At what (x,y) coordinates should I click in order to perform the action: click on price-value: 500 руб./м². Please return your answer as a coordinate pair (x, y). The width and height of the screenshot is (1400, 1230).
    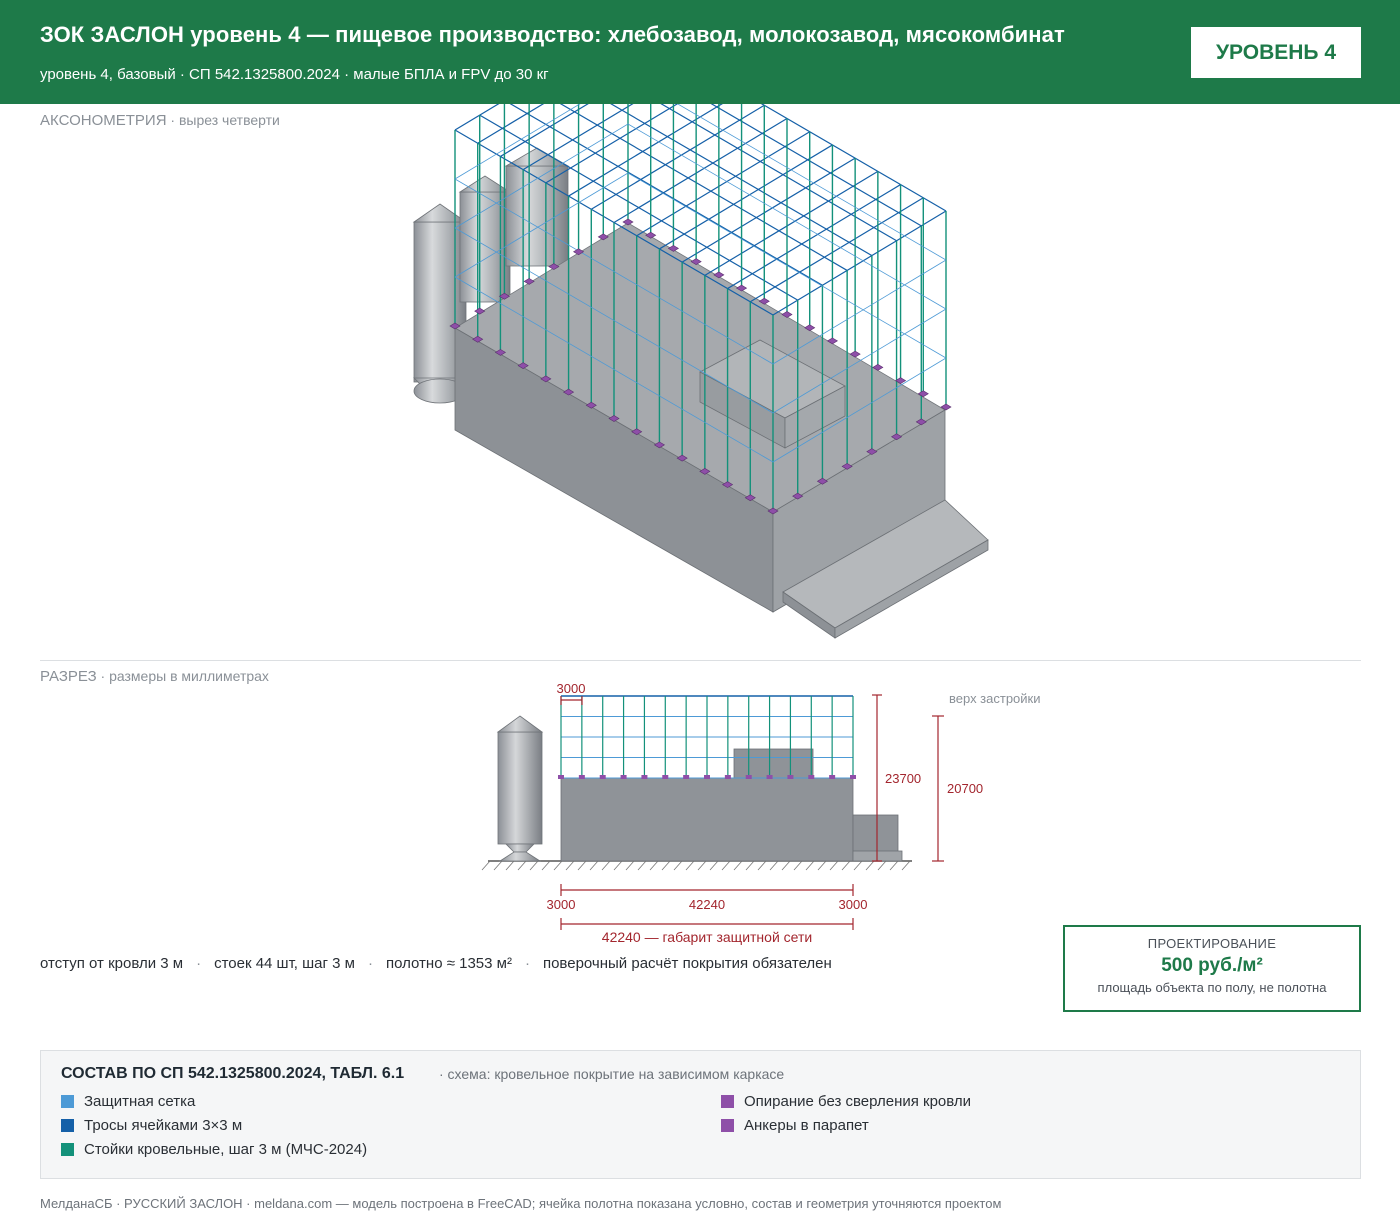
    Looking at the image, I should click on (1212, 965).